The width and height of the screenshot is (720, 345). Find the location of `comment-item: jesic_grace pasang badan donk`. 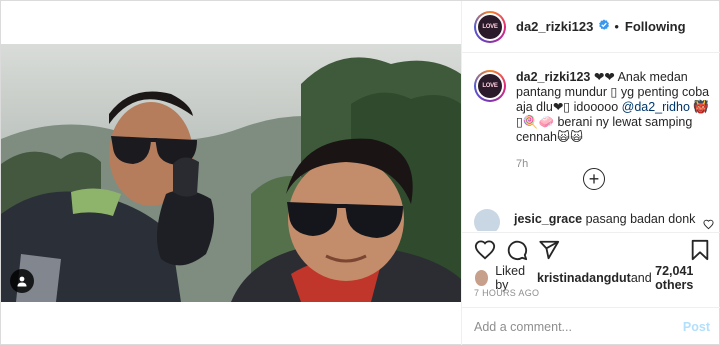

comment-item: jesic_grace pasang badan donk is located at coordinates (594, 220).